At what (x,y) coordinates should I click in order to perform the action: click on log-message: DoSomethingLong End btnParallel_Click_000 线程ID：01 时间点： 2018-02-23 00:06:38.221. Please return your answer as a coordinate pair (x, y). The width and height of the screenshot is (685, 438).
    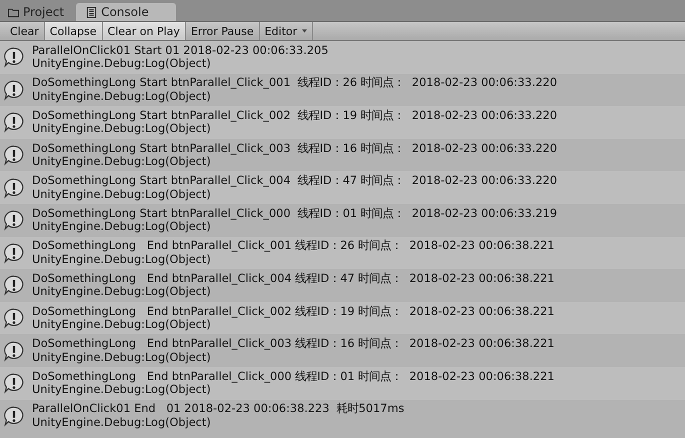
    Looking at the image, I should click on (293, 377).